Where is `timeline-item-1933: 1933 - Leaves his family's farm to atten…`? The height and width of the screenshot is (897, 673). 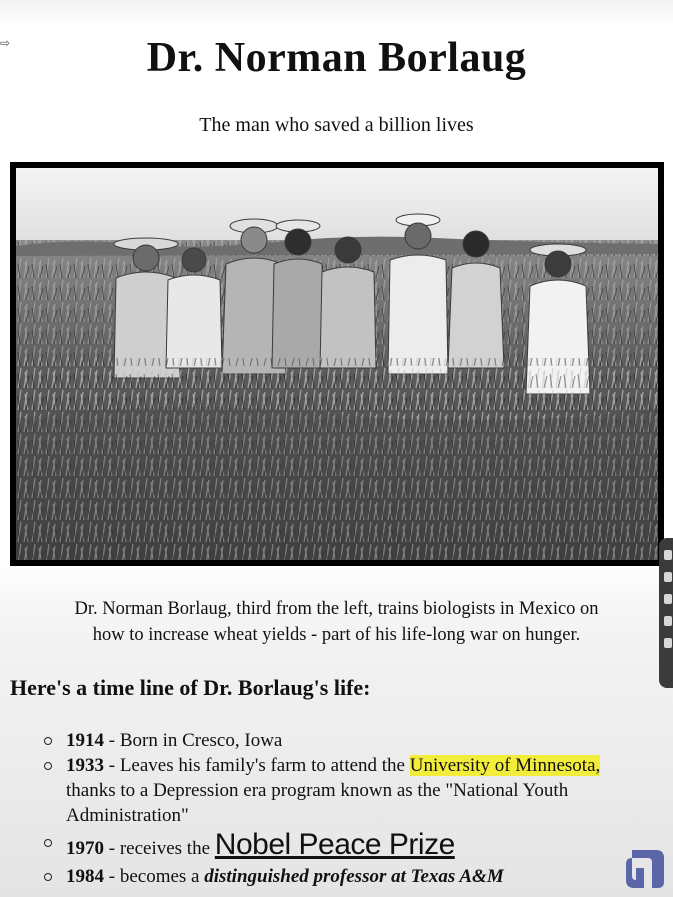
timeline-item-1933: 1933 - Leaves his family's farm to atten… is located at coordinates (340, 790).